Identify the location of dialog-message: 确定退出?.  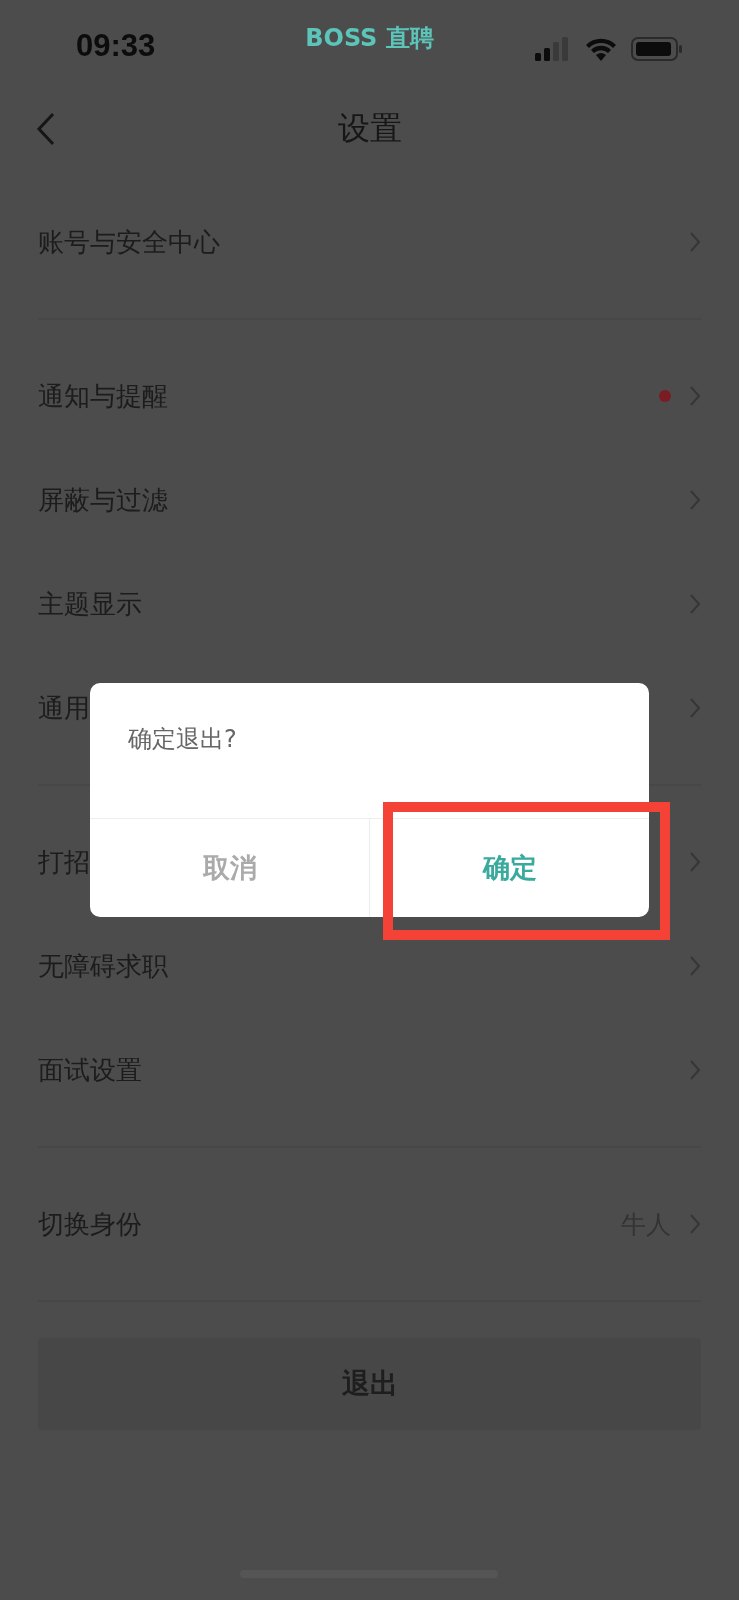
(369, 751).